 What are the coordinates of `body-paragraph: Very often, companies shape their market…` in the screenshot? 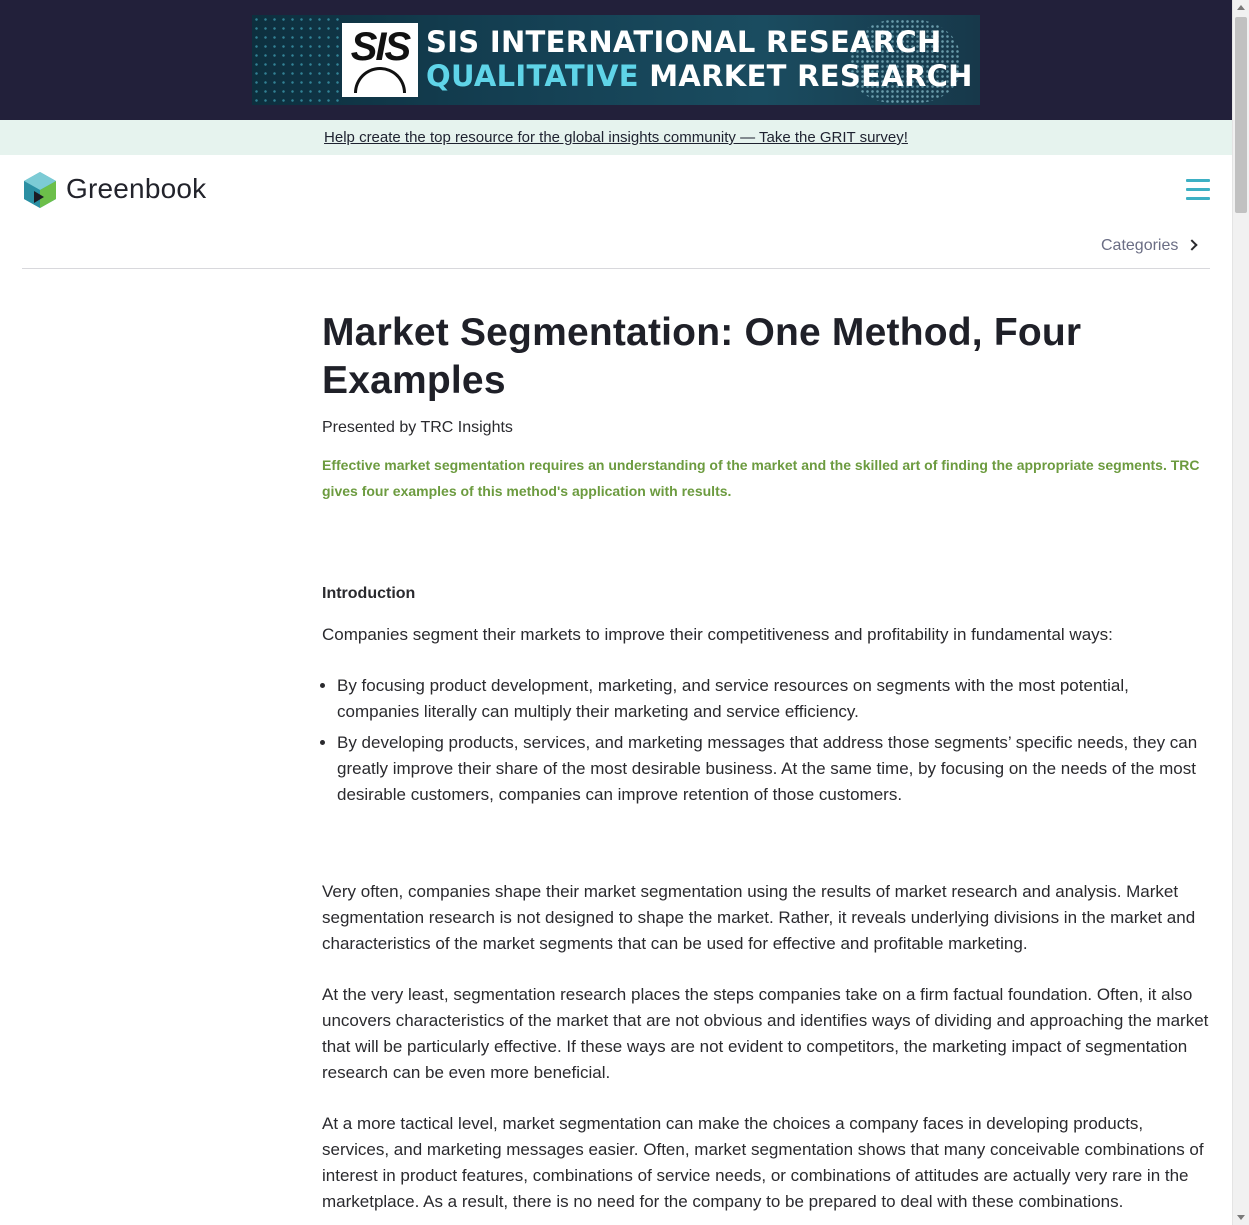 It's located at (759, 917).